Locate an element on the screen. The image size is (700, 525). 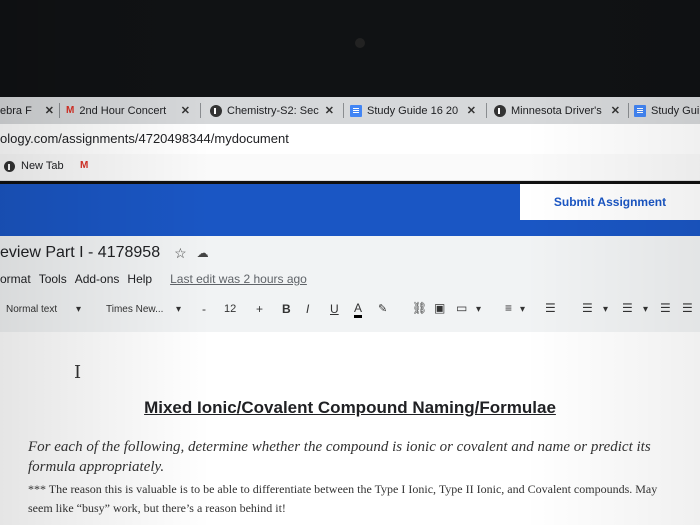
schoology-icon is located at coordinates (216, 110).